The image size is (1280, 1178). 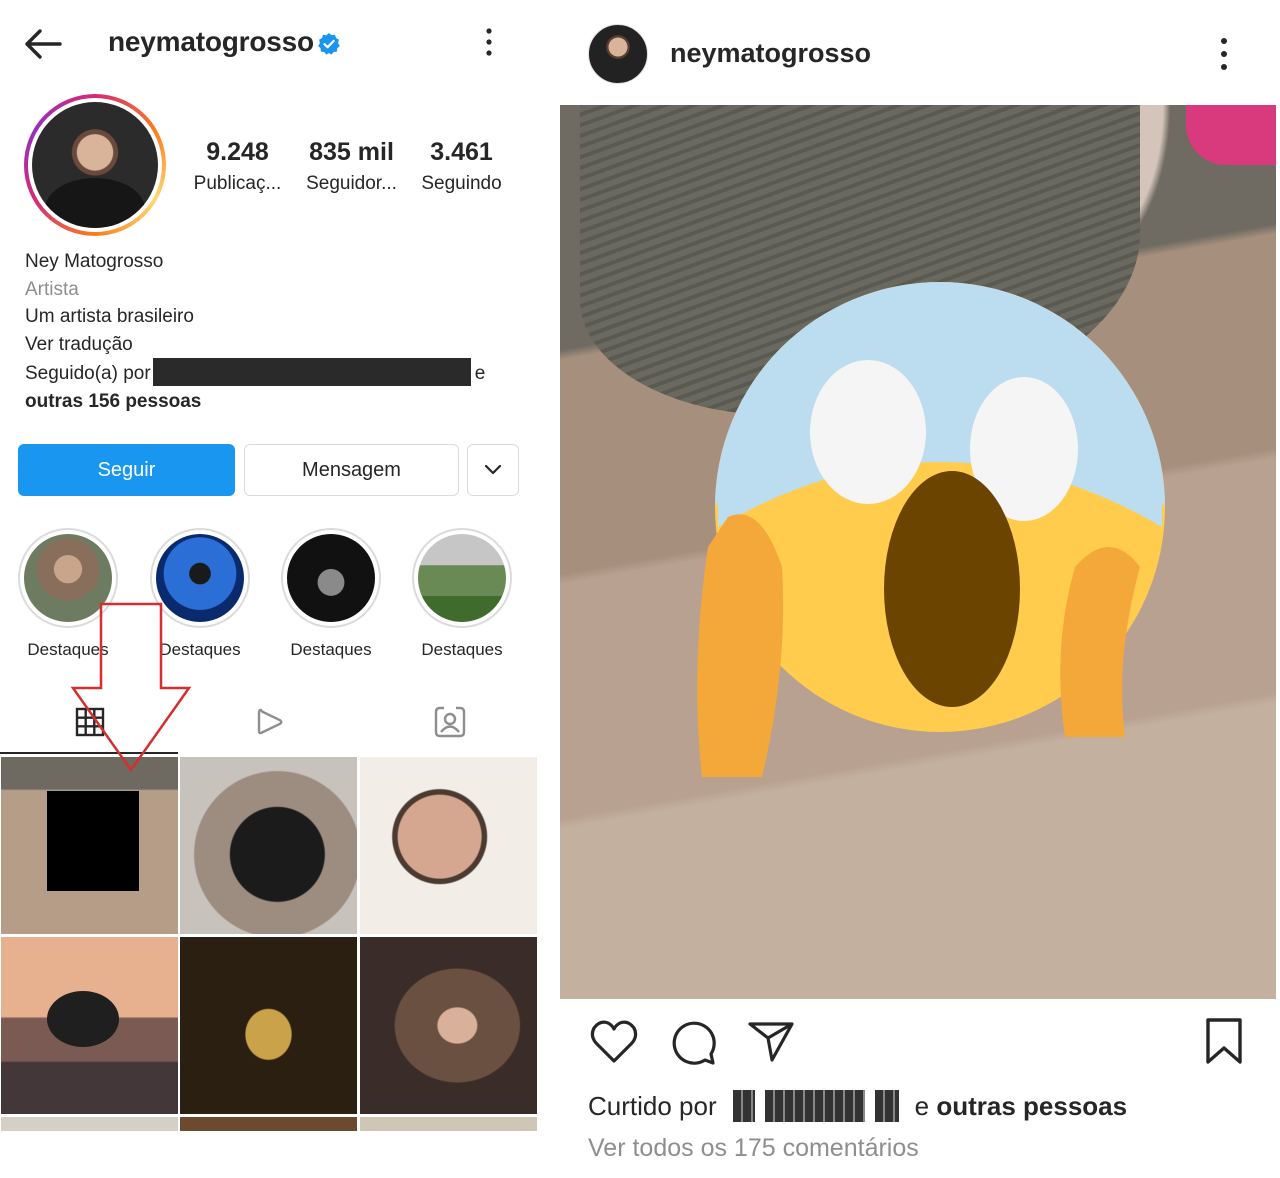 I want to click on paper-plane-icon, so click(x=772, y=1042).